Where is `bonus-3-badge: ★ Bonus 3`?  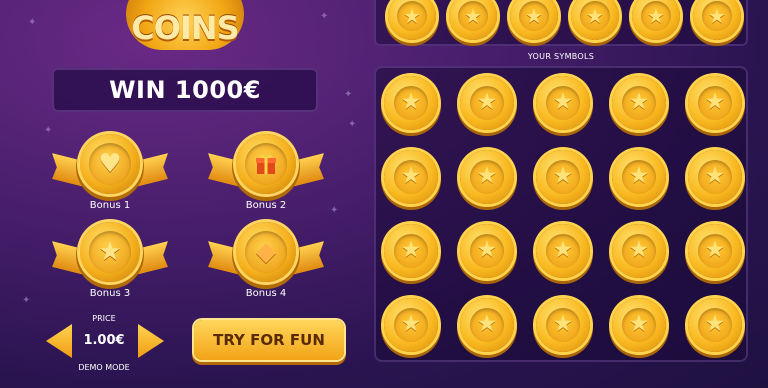
bonus-3-badge: ★ Bonus 3 is located at coordinates (110, 262).